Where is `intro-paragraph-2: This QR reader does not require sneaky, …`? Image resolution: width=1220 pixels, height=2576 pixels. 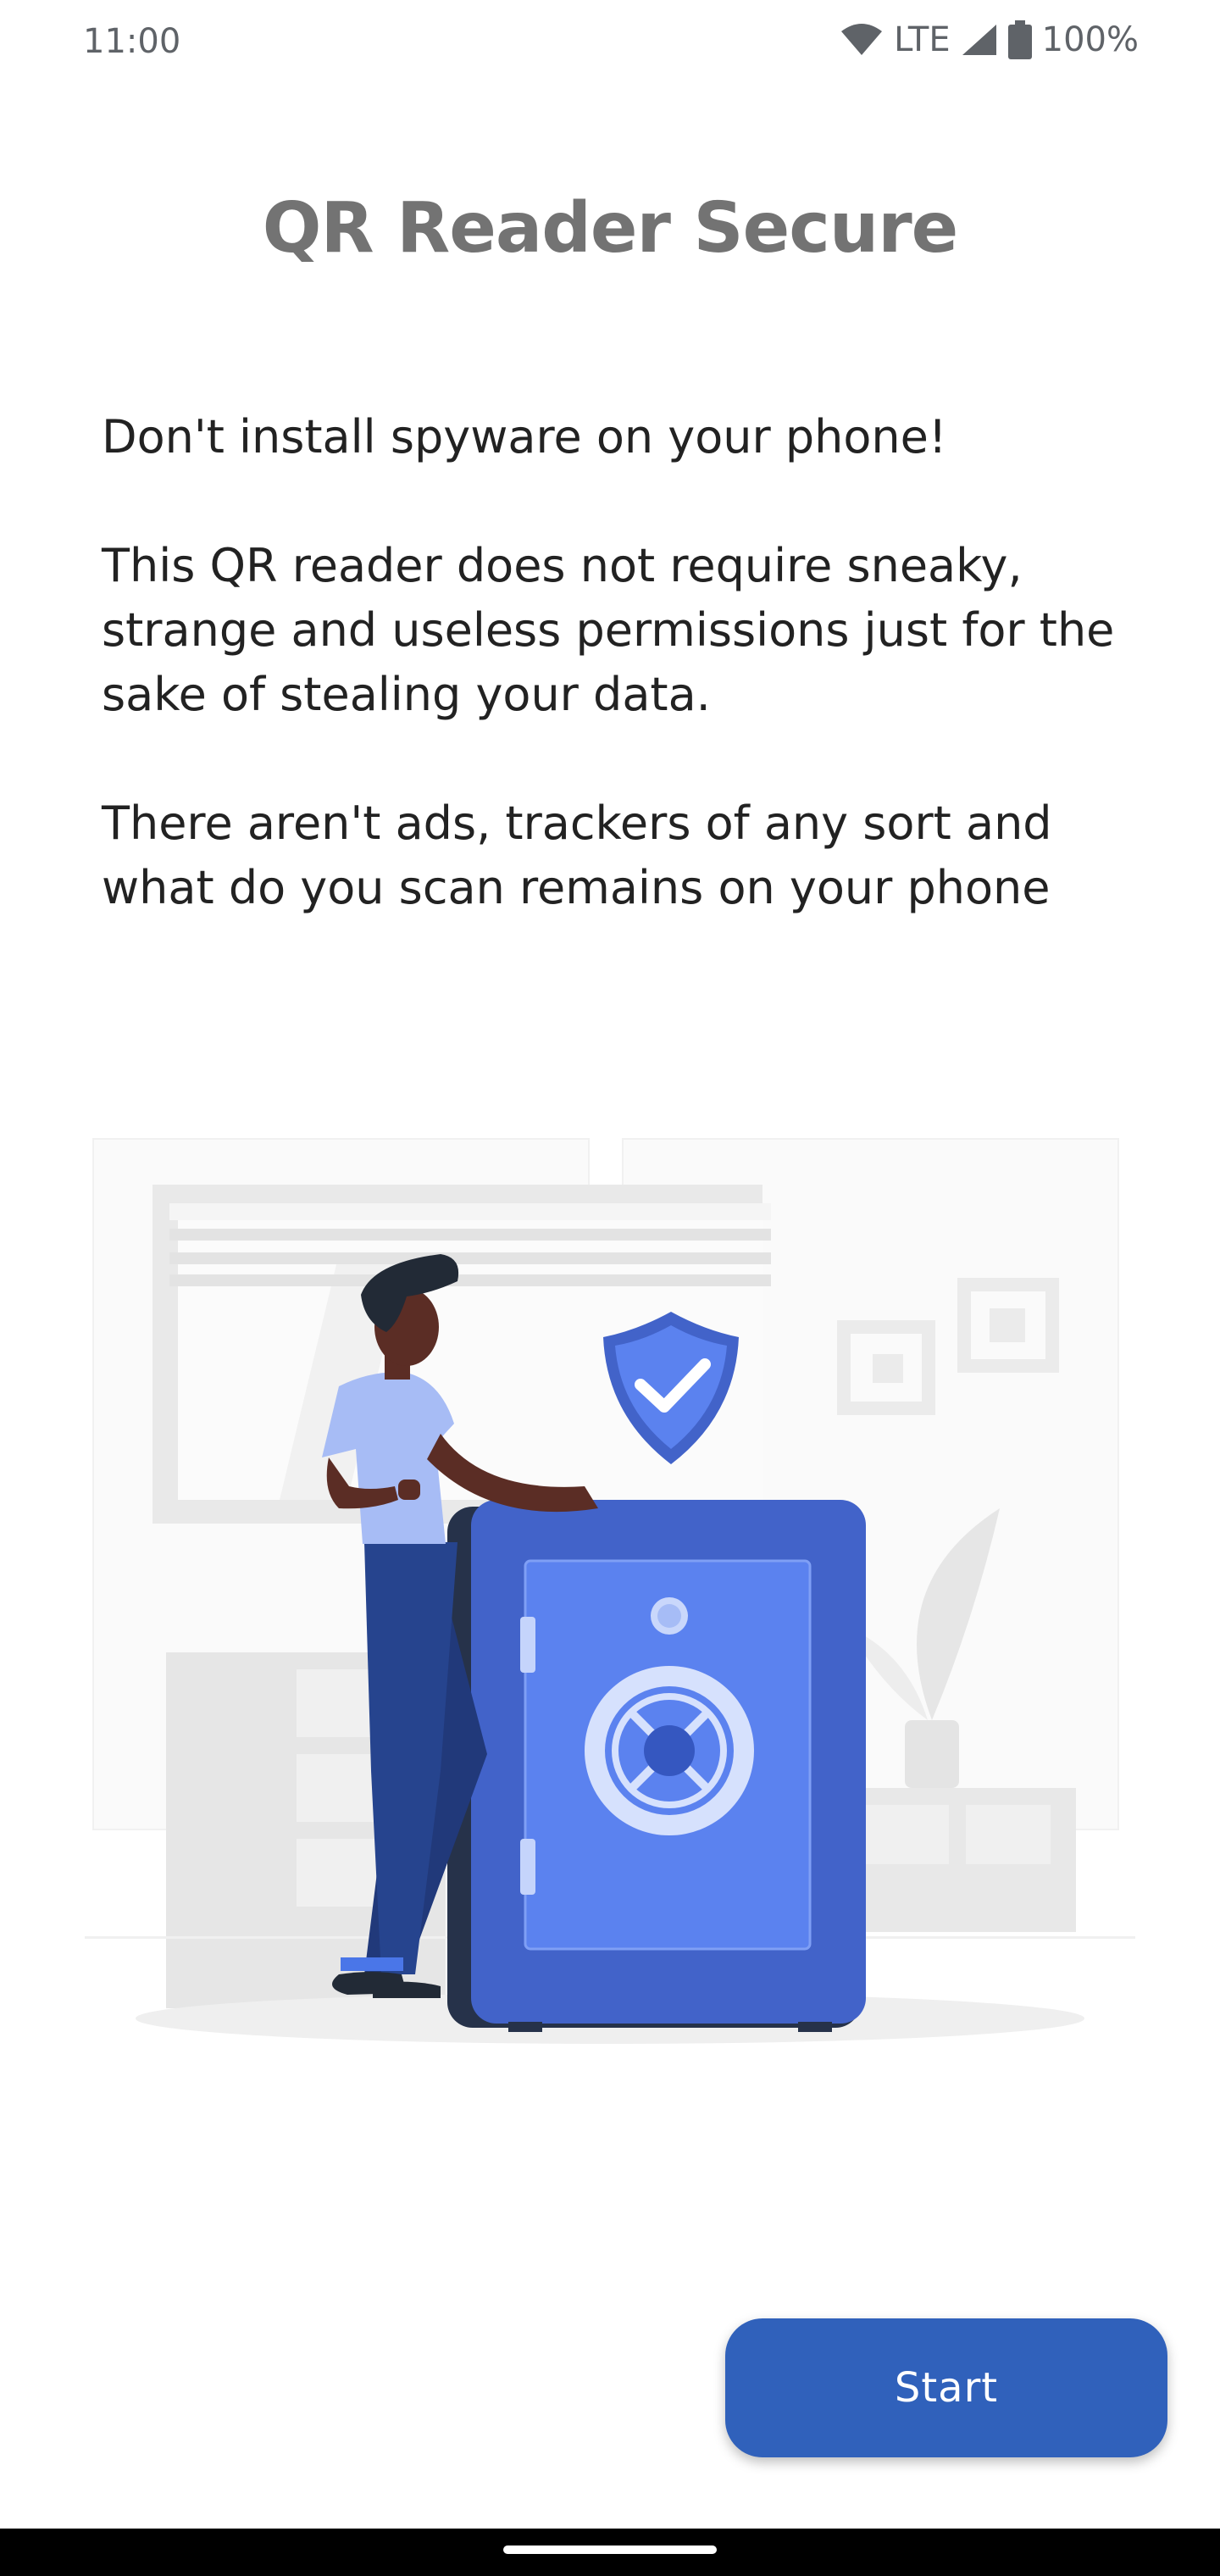 intro-paragraph-2: This QR reader does not require sneaky, … is located at coordinates (608, 630).